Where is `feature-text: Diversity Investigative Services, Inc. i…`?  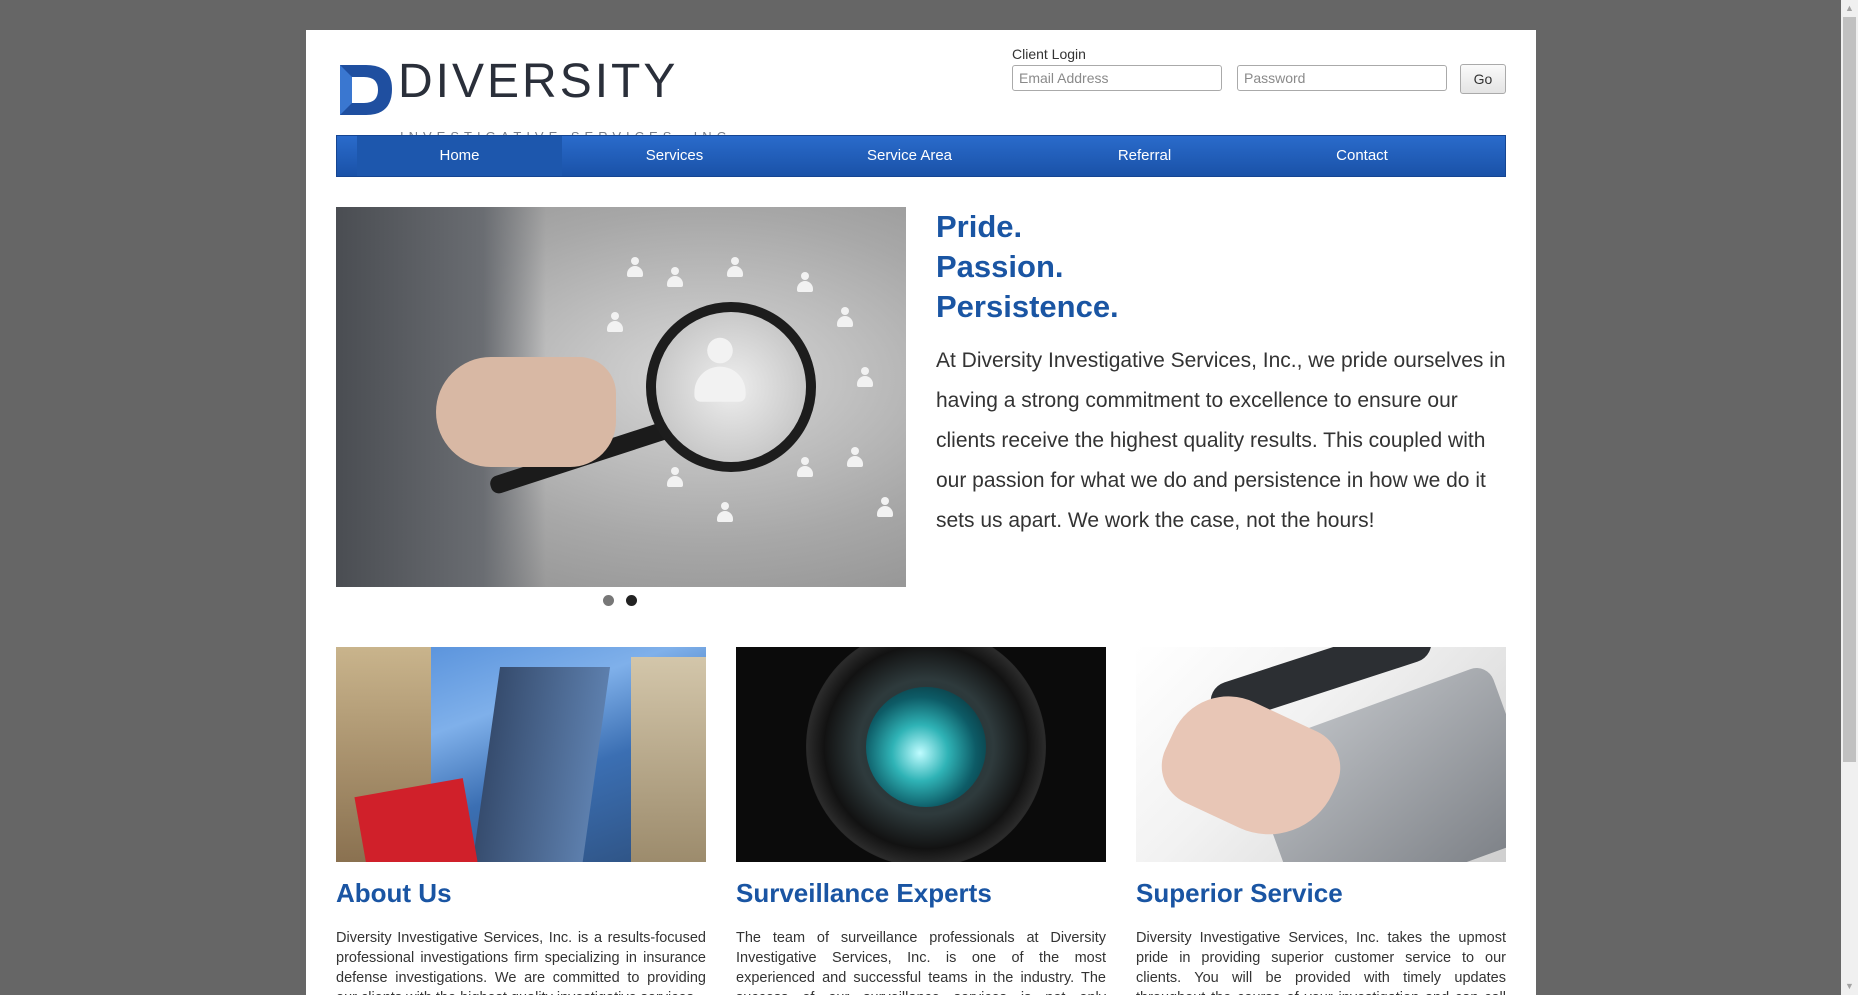 feature-text: Diversity Investigative Services, Inc. i… is located at coordinates (521, 962).